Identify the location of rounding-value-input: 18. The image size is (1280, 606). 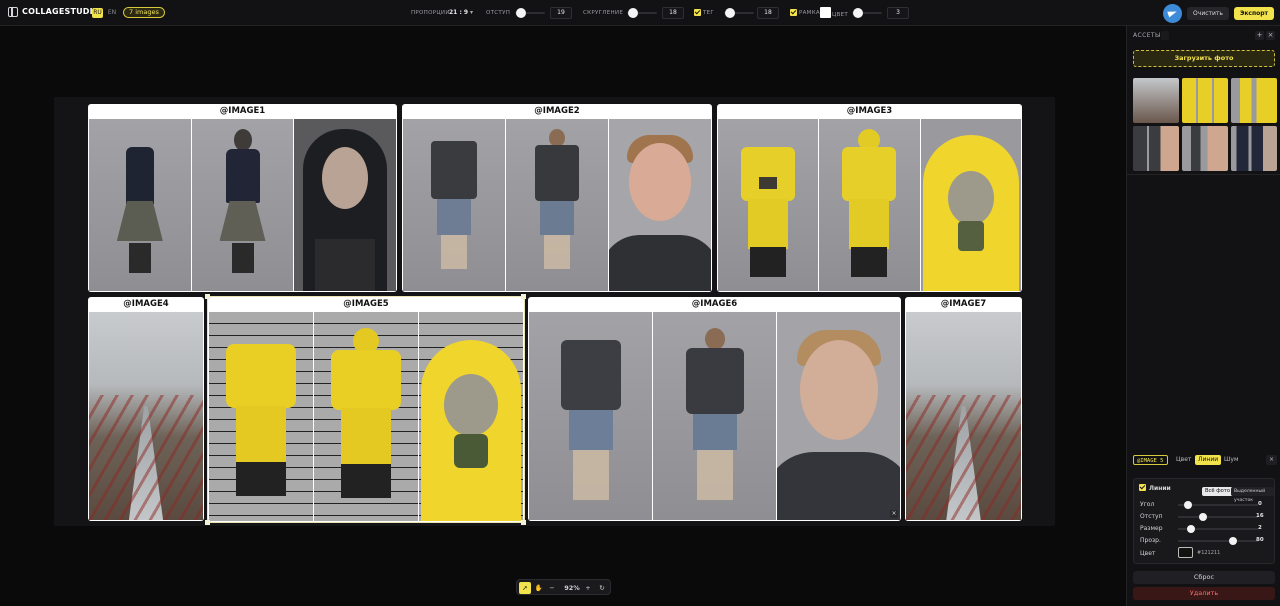
(673, 13).